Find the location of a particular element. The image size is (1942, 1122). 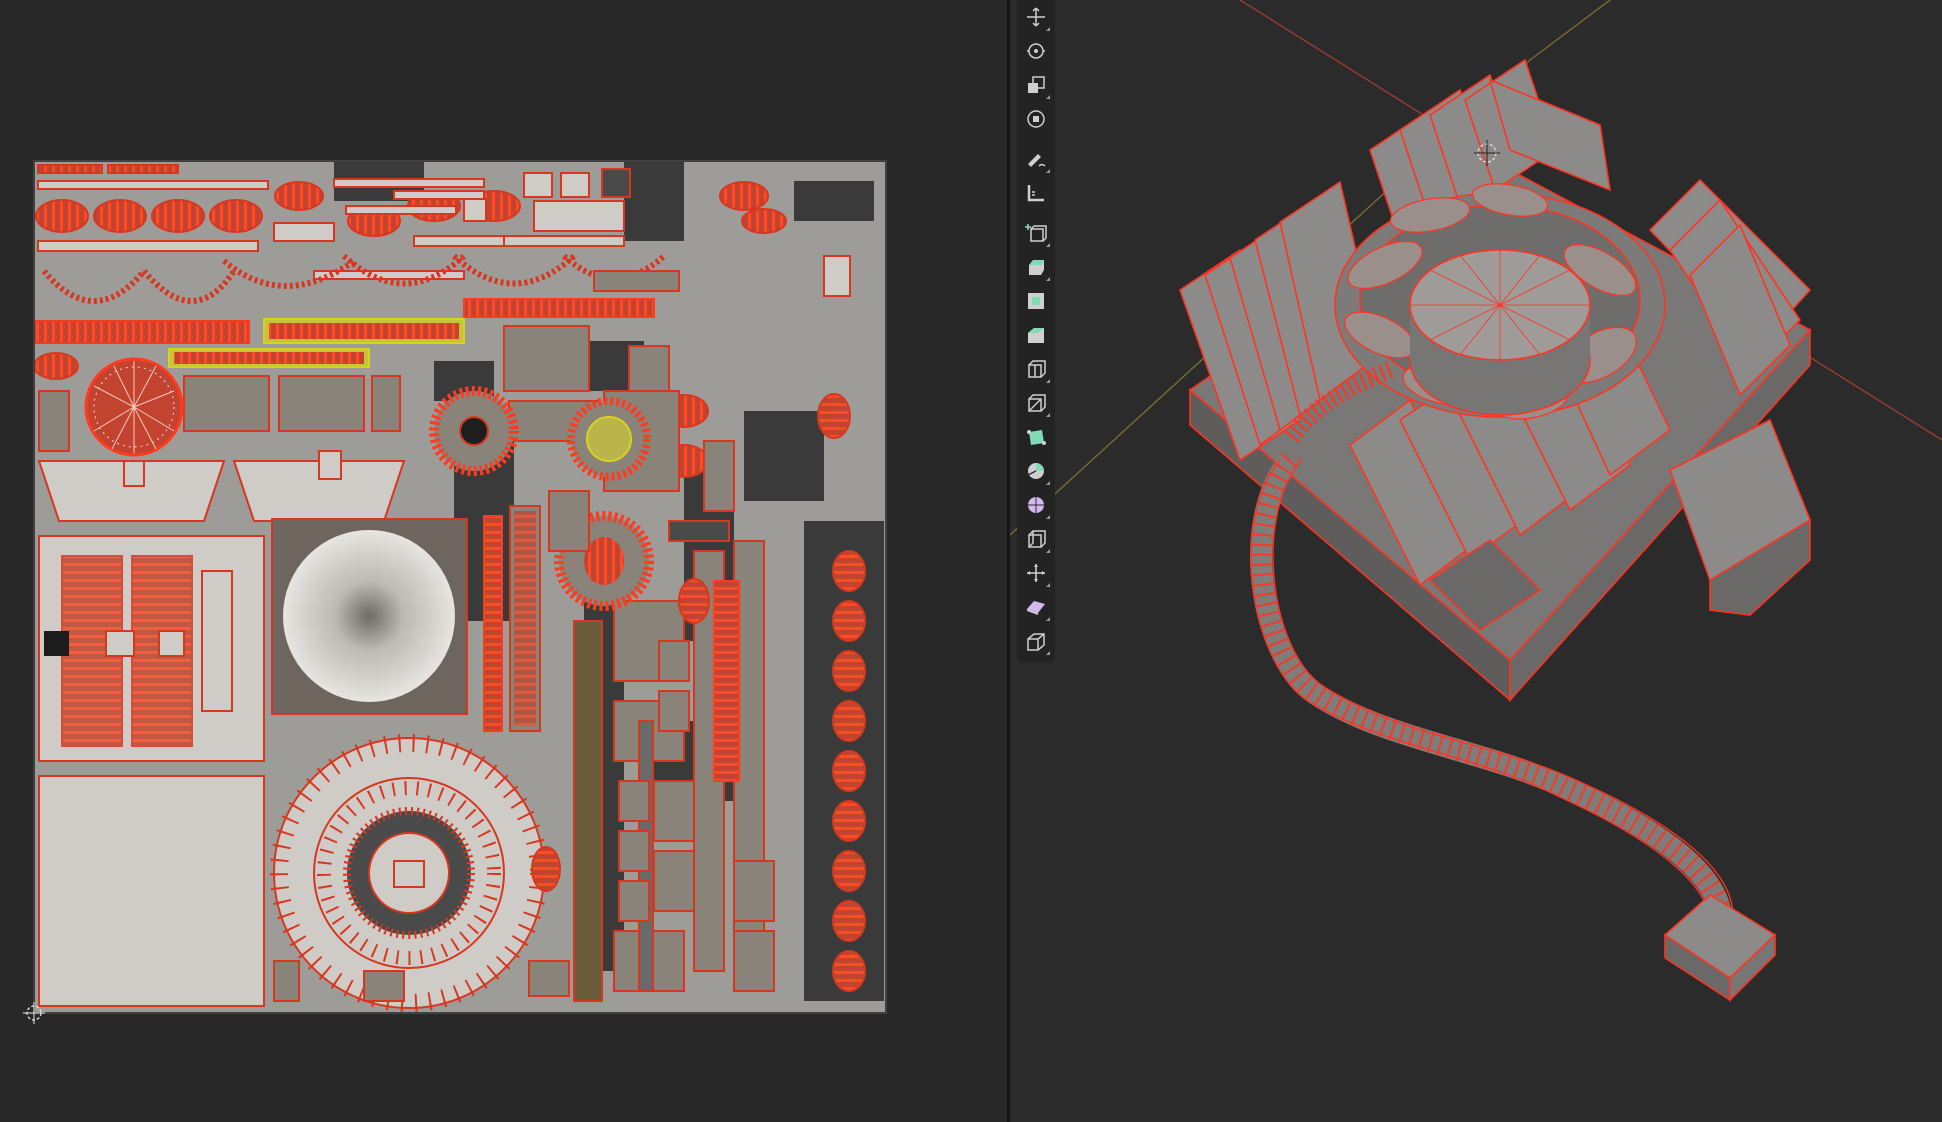

viewport-toolbar is located at coordinates (1036, 331).